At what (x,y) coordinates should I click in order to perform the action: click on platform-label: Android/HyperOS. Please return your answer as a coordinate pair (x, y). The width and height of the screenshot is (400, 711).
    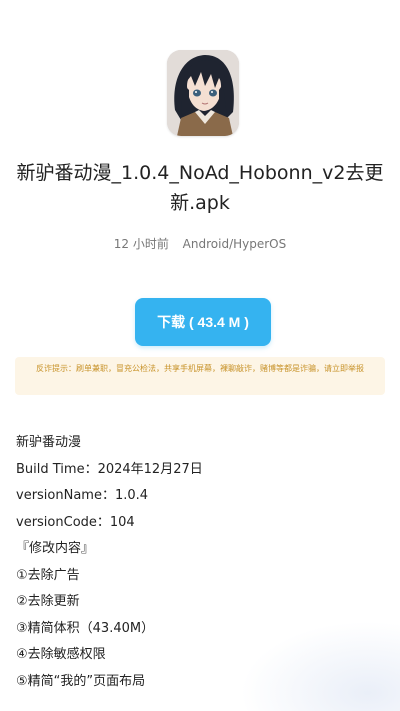
    Looking at the image, I should click on (234, 244).